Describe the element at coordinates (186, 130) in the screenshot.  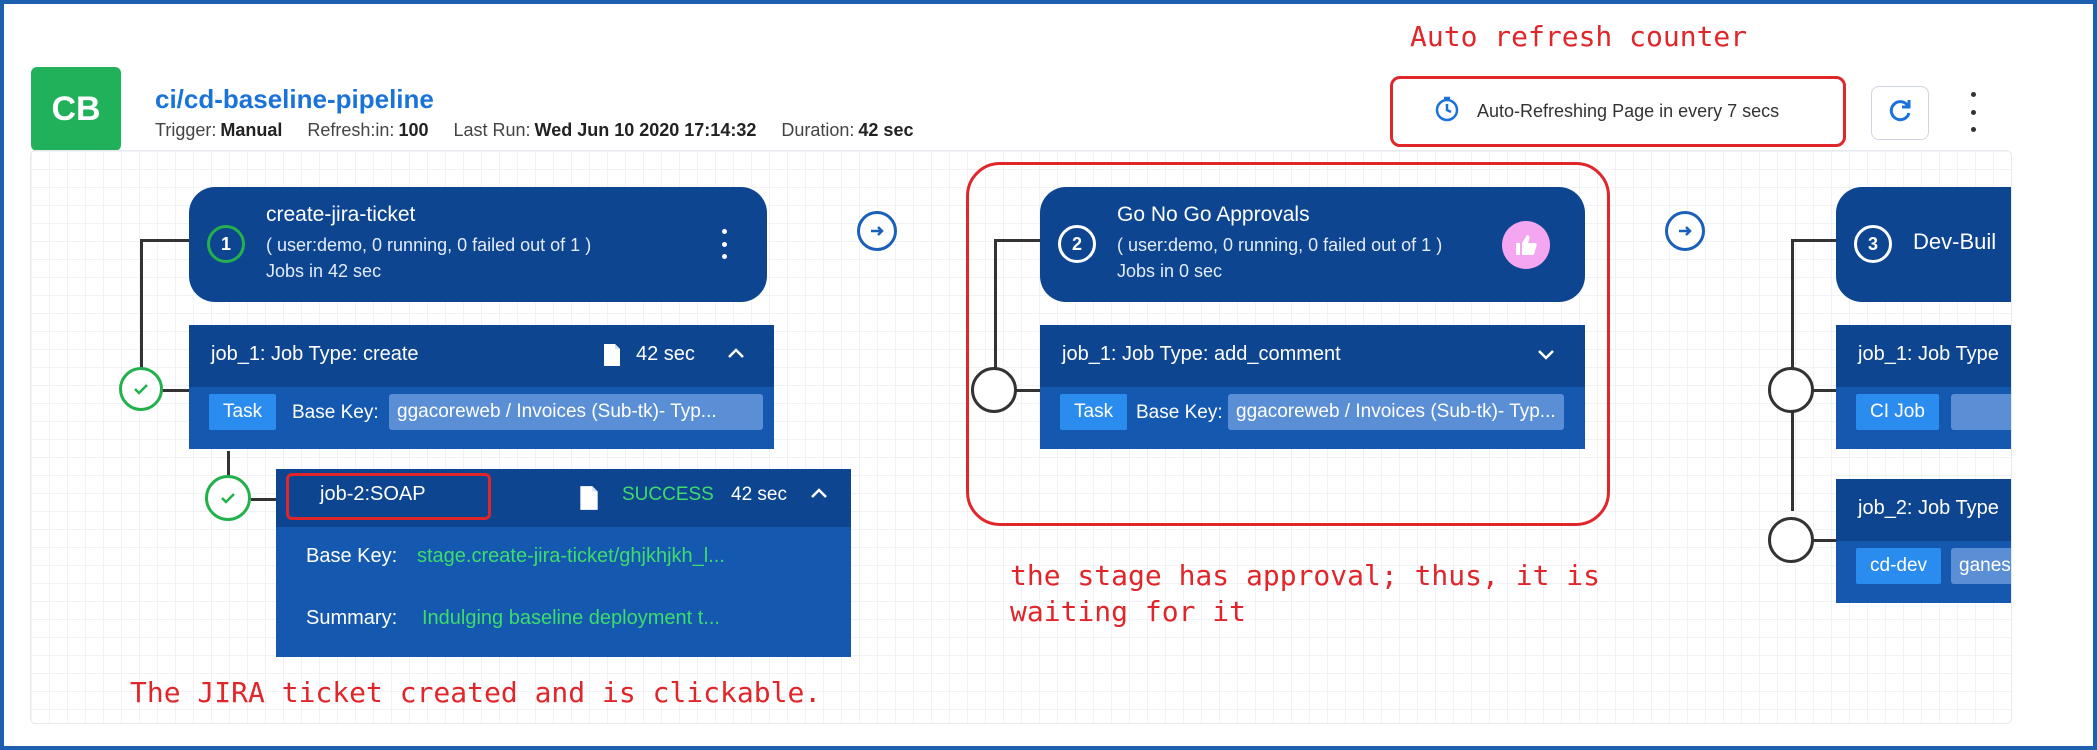
I see `trigger-label: Trigger:` at that location.